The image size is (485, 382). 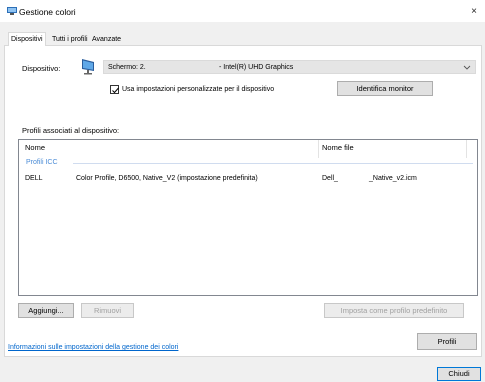 What do you see at coordinates (385, 88) in the screenshot?
I see `identify-monitor-button: Identifica monitor` at bounding box center [385, 88].